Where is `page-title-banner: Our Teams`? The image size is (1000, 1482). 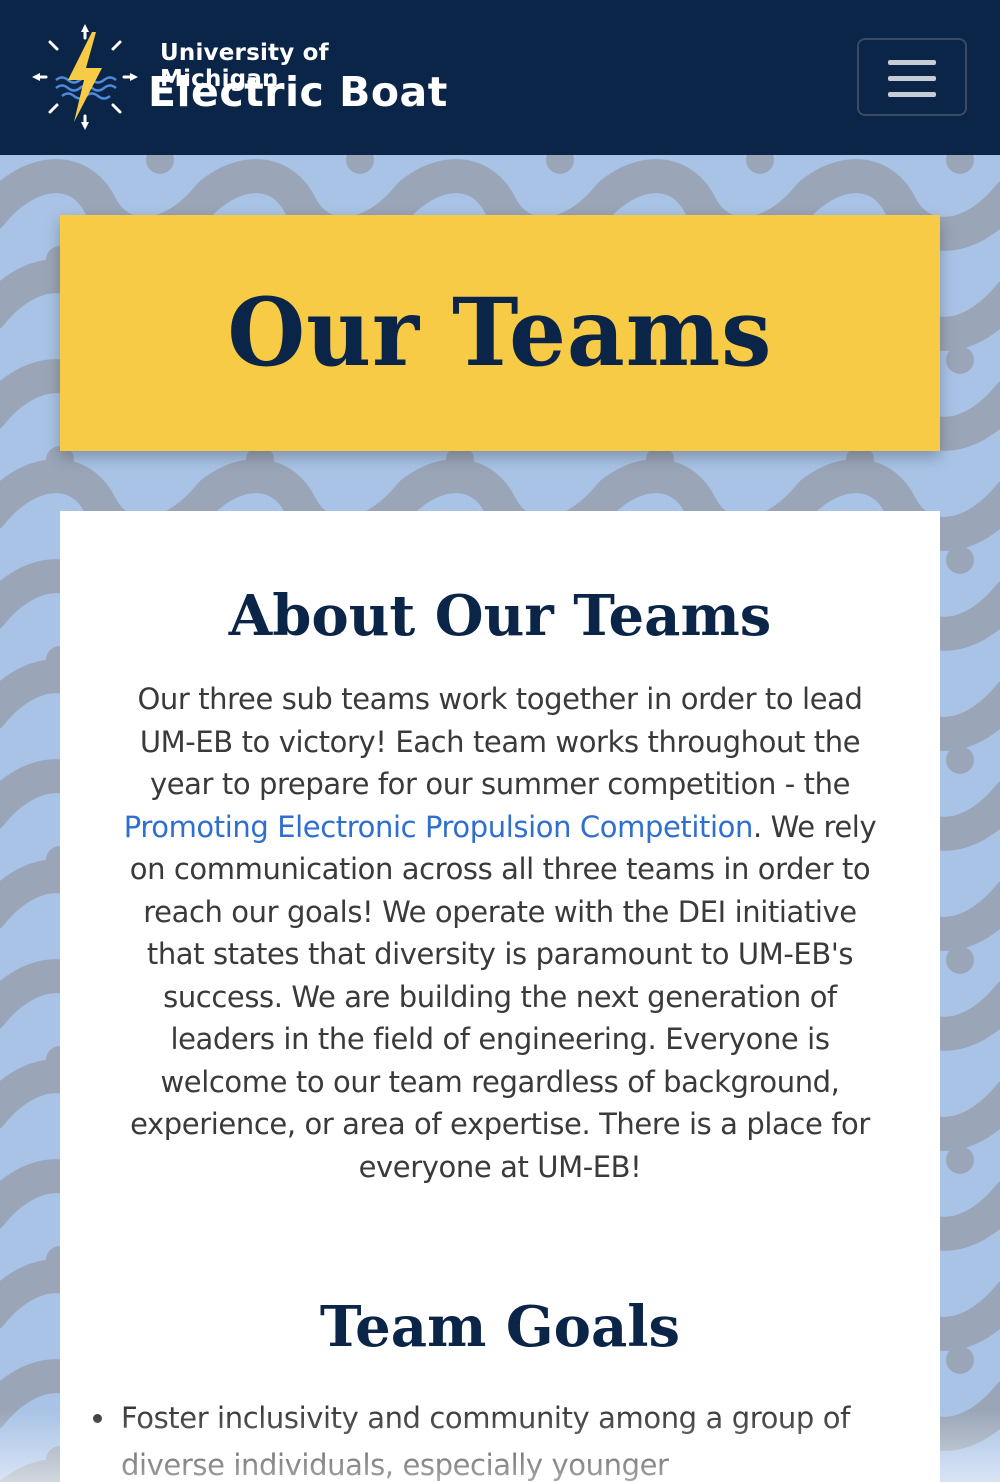
page-title-banner: Our Teams is located at coordinates (500, 333).